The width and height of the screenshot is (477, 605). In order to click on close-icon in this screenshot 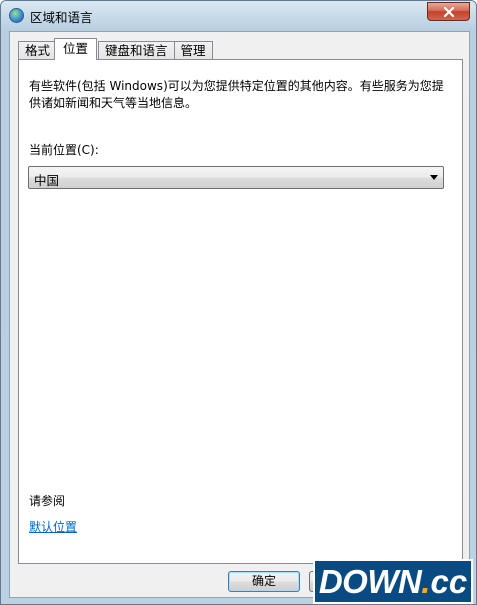, I will do `click(448, 11)`.